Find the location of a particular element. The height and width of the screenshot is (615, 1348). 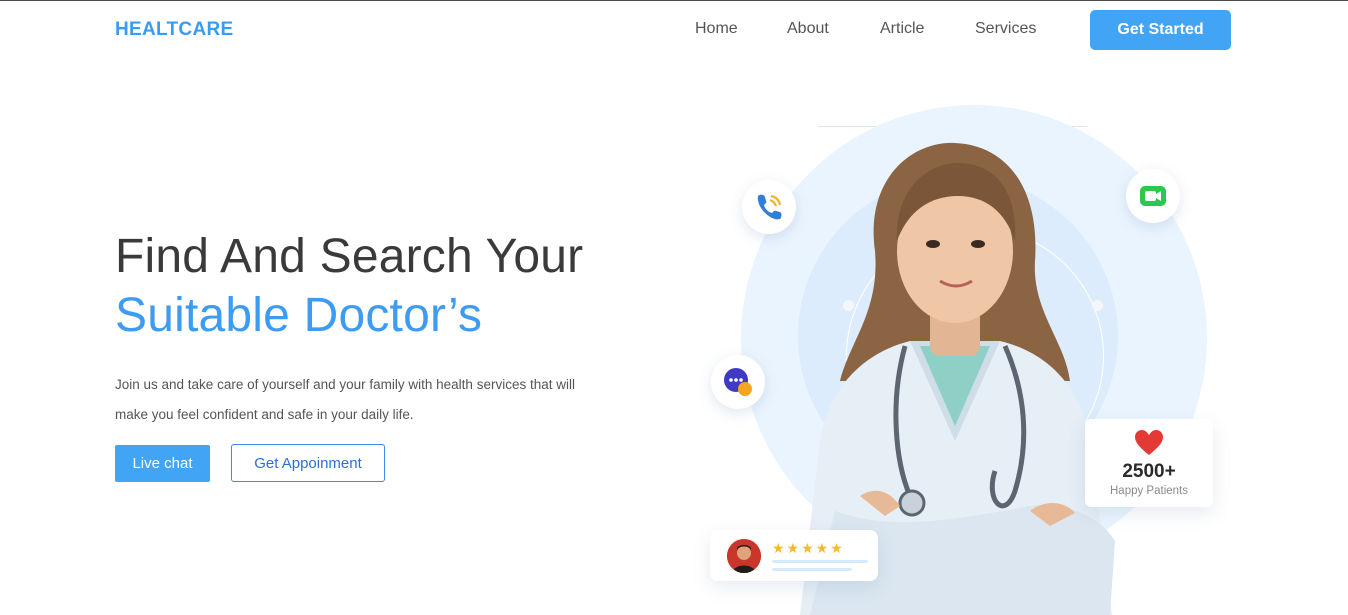

nav-about: About is located at coordinates (808, 29).